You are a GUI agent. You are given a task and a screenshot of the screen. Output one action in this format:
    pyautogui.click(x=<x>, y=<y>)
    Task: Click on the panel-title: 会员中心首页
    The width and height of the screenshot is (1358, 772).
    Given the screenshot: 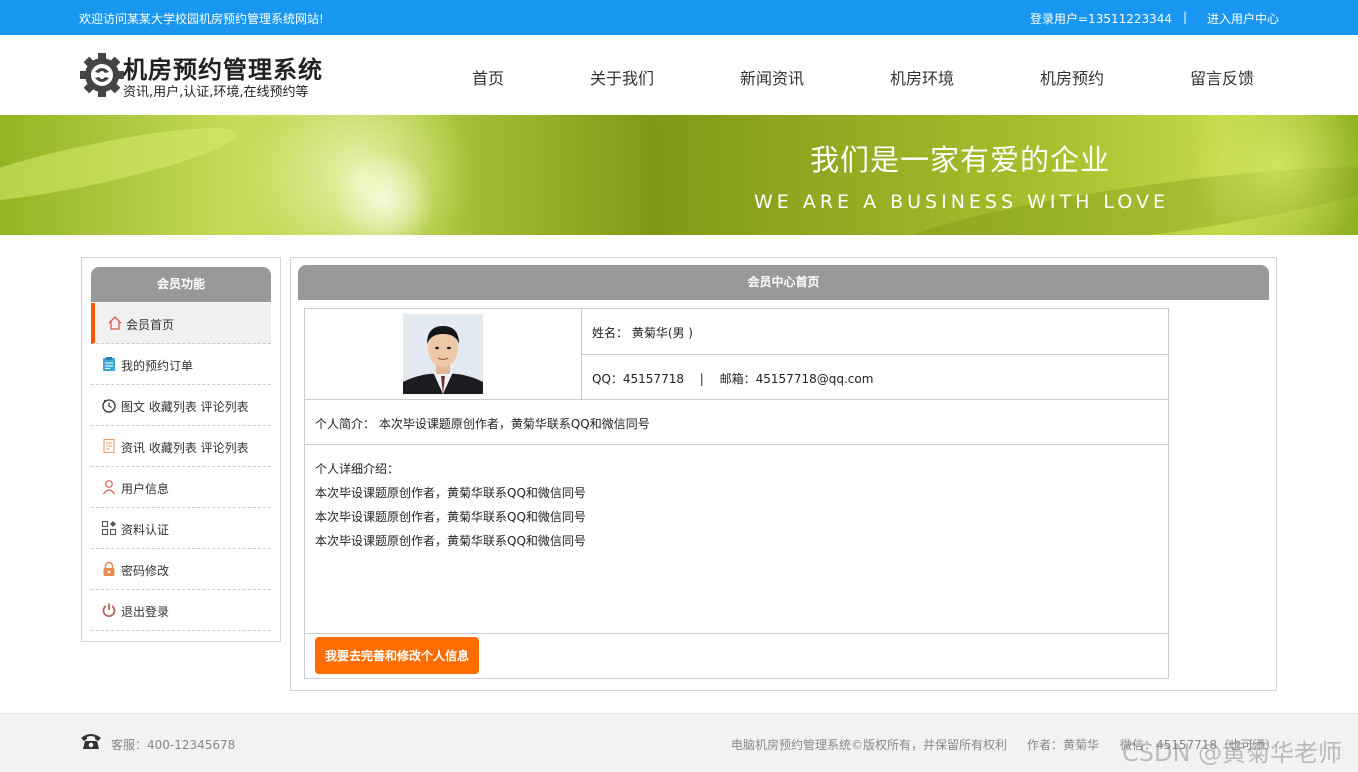 What is the action you would take?
    pyautogui.click(x=783, y=282)
    